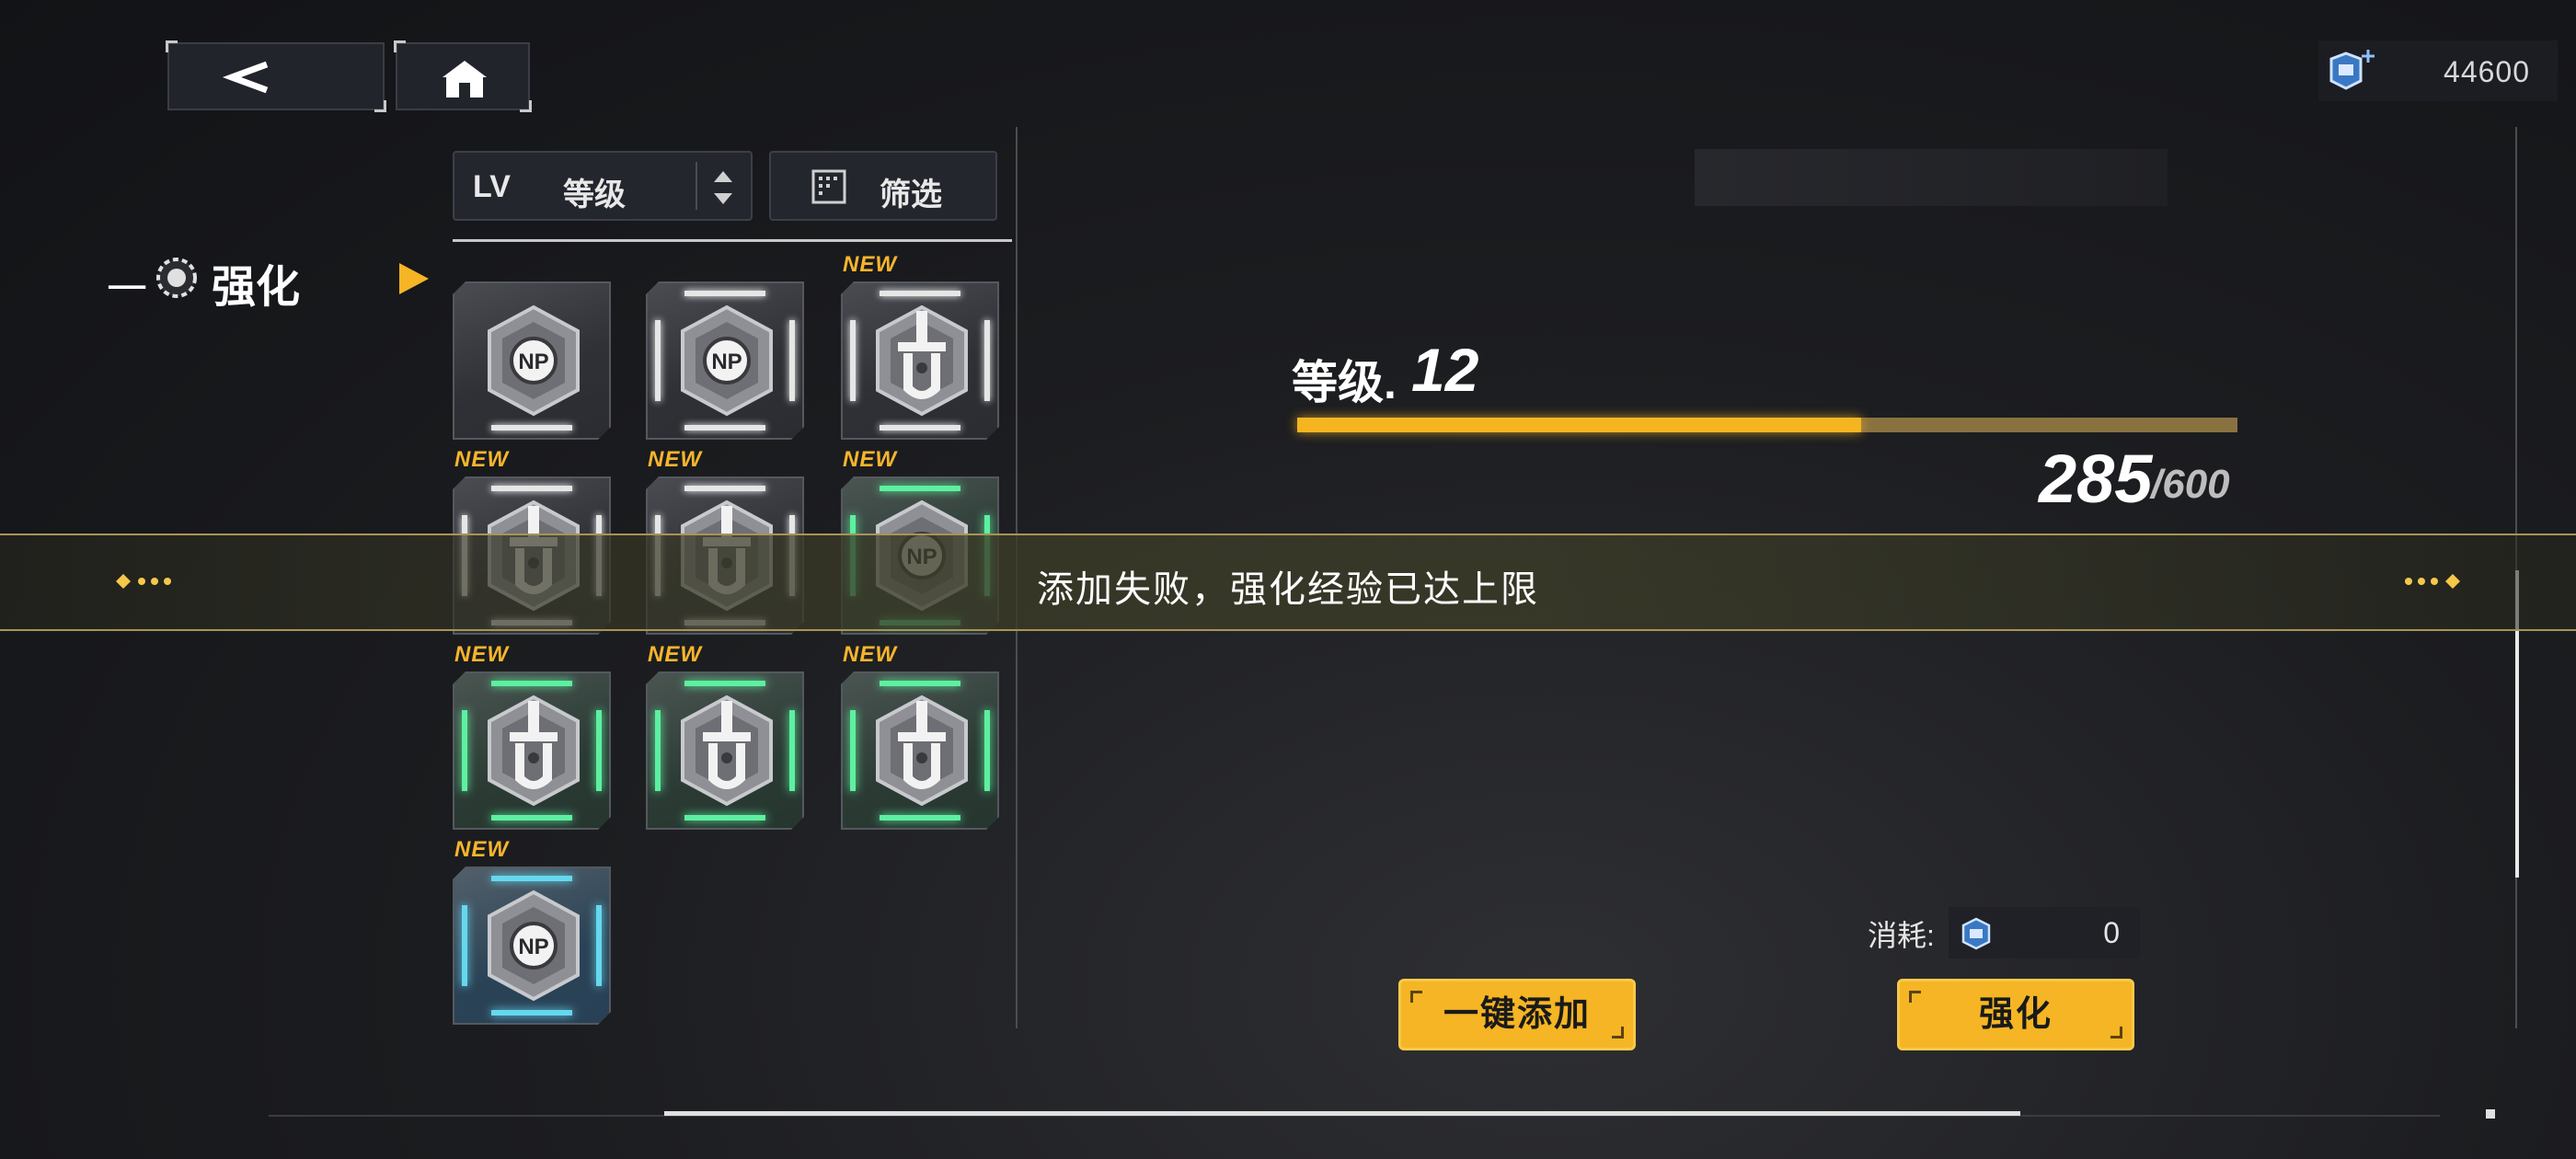 This screenshot has height=1159, width=2576. I want to click on list-divider, so click(732, 240).